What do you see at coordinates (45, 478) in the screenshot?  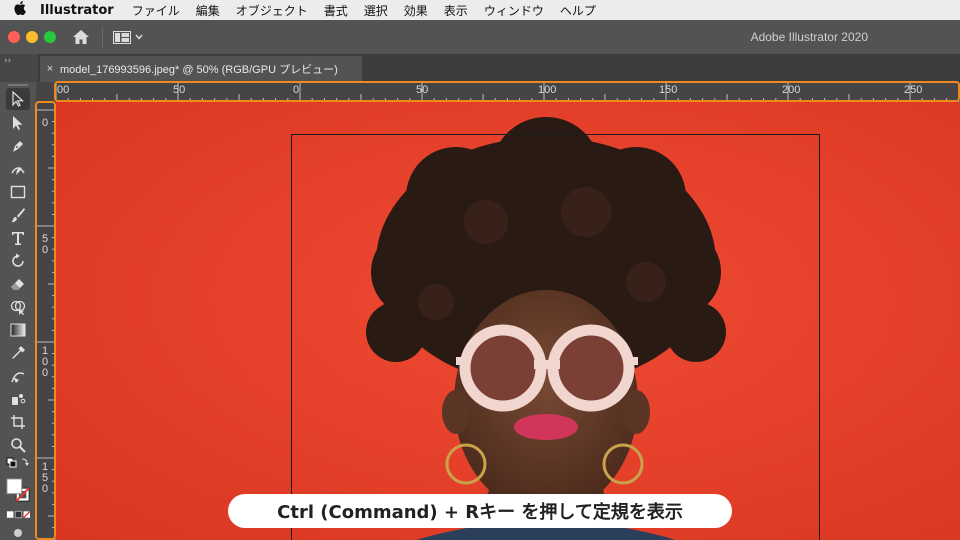 I see `ruler-v-label: 150` at bounding box center [45, 478].